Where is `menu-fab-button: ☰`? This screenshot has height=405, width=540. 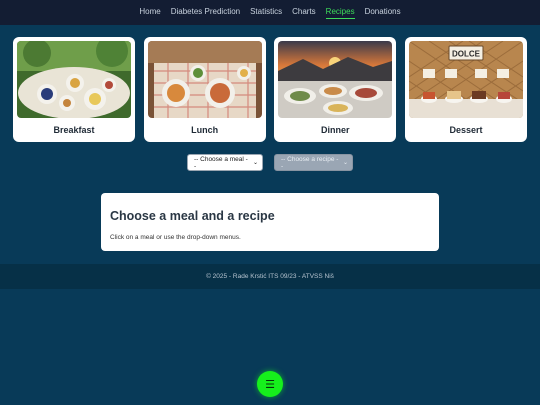 menu-fab-button: ☰ is located at coordinates (270, 384).